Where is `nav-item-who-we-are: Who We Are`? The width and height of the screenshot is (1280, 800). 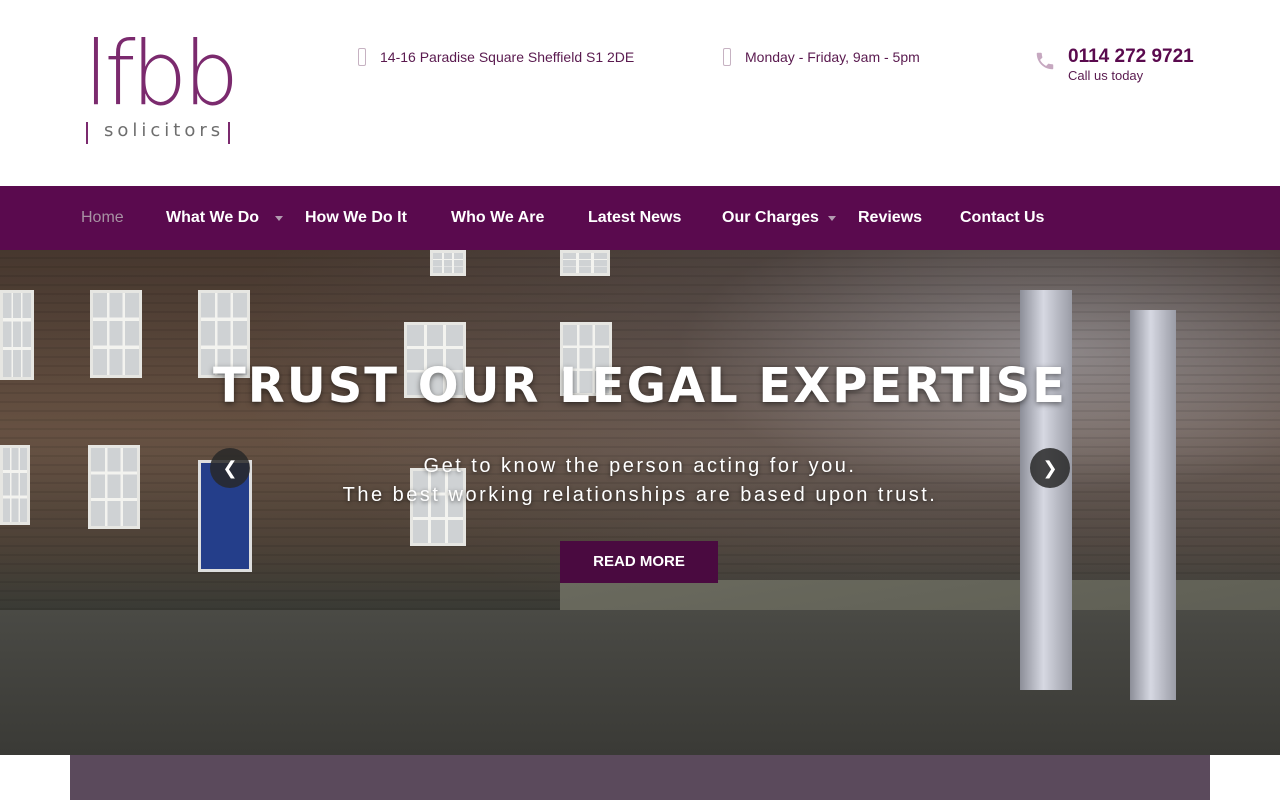
nav-item-who-we-are: Who We Are is located at coordinates (497, 218).